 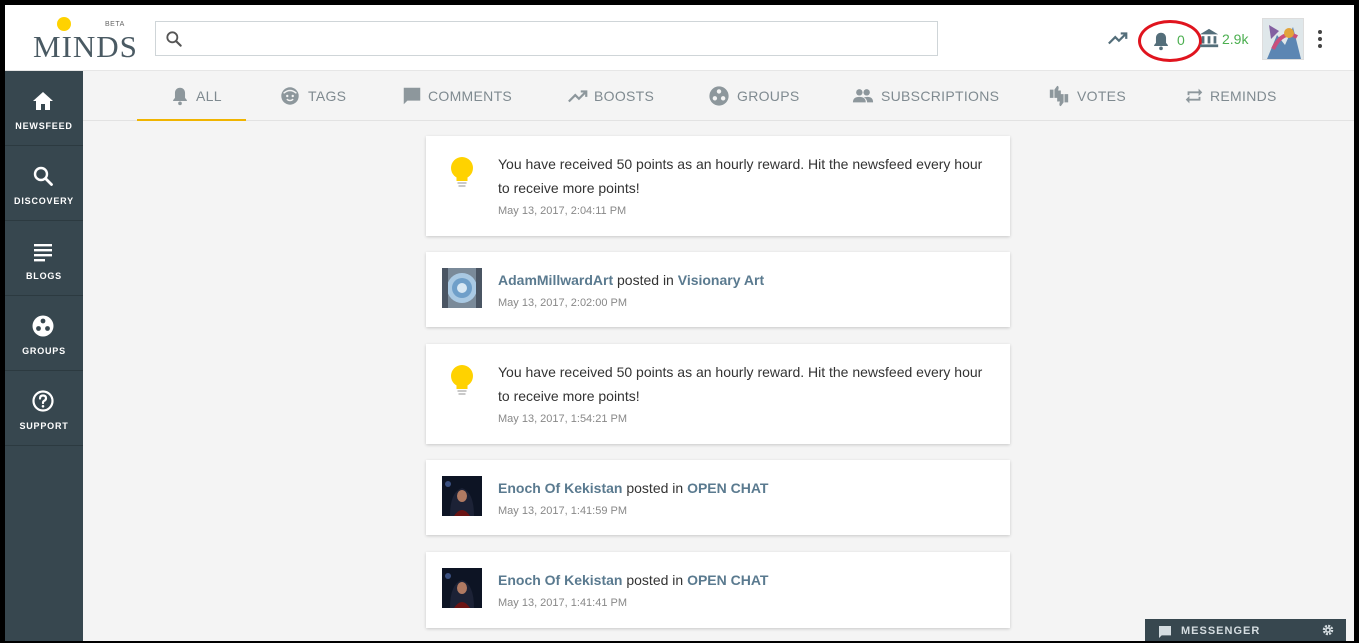 What do you see at coordinates (43, 101) in the screenshot?
I see `home-icon` at bounding box center [43, 101].